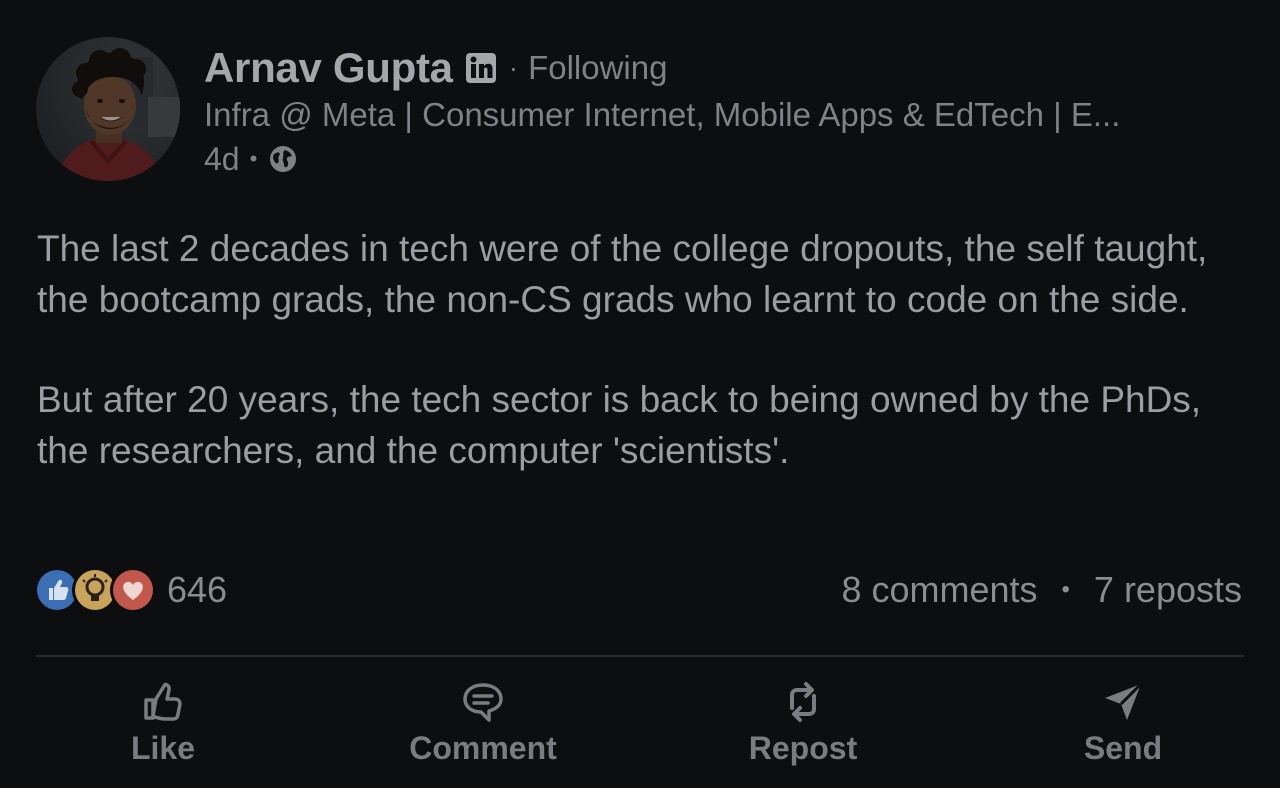 The height and width of the screenshot is (788, 1280). What do you see at coordinates (1124, 701) in the screenshot?
I see `send-plane-icon` at bounding box center [1124, 701].